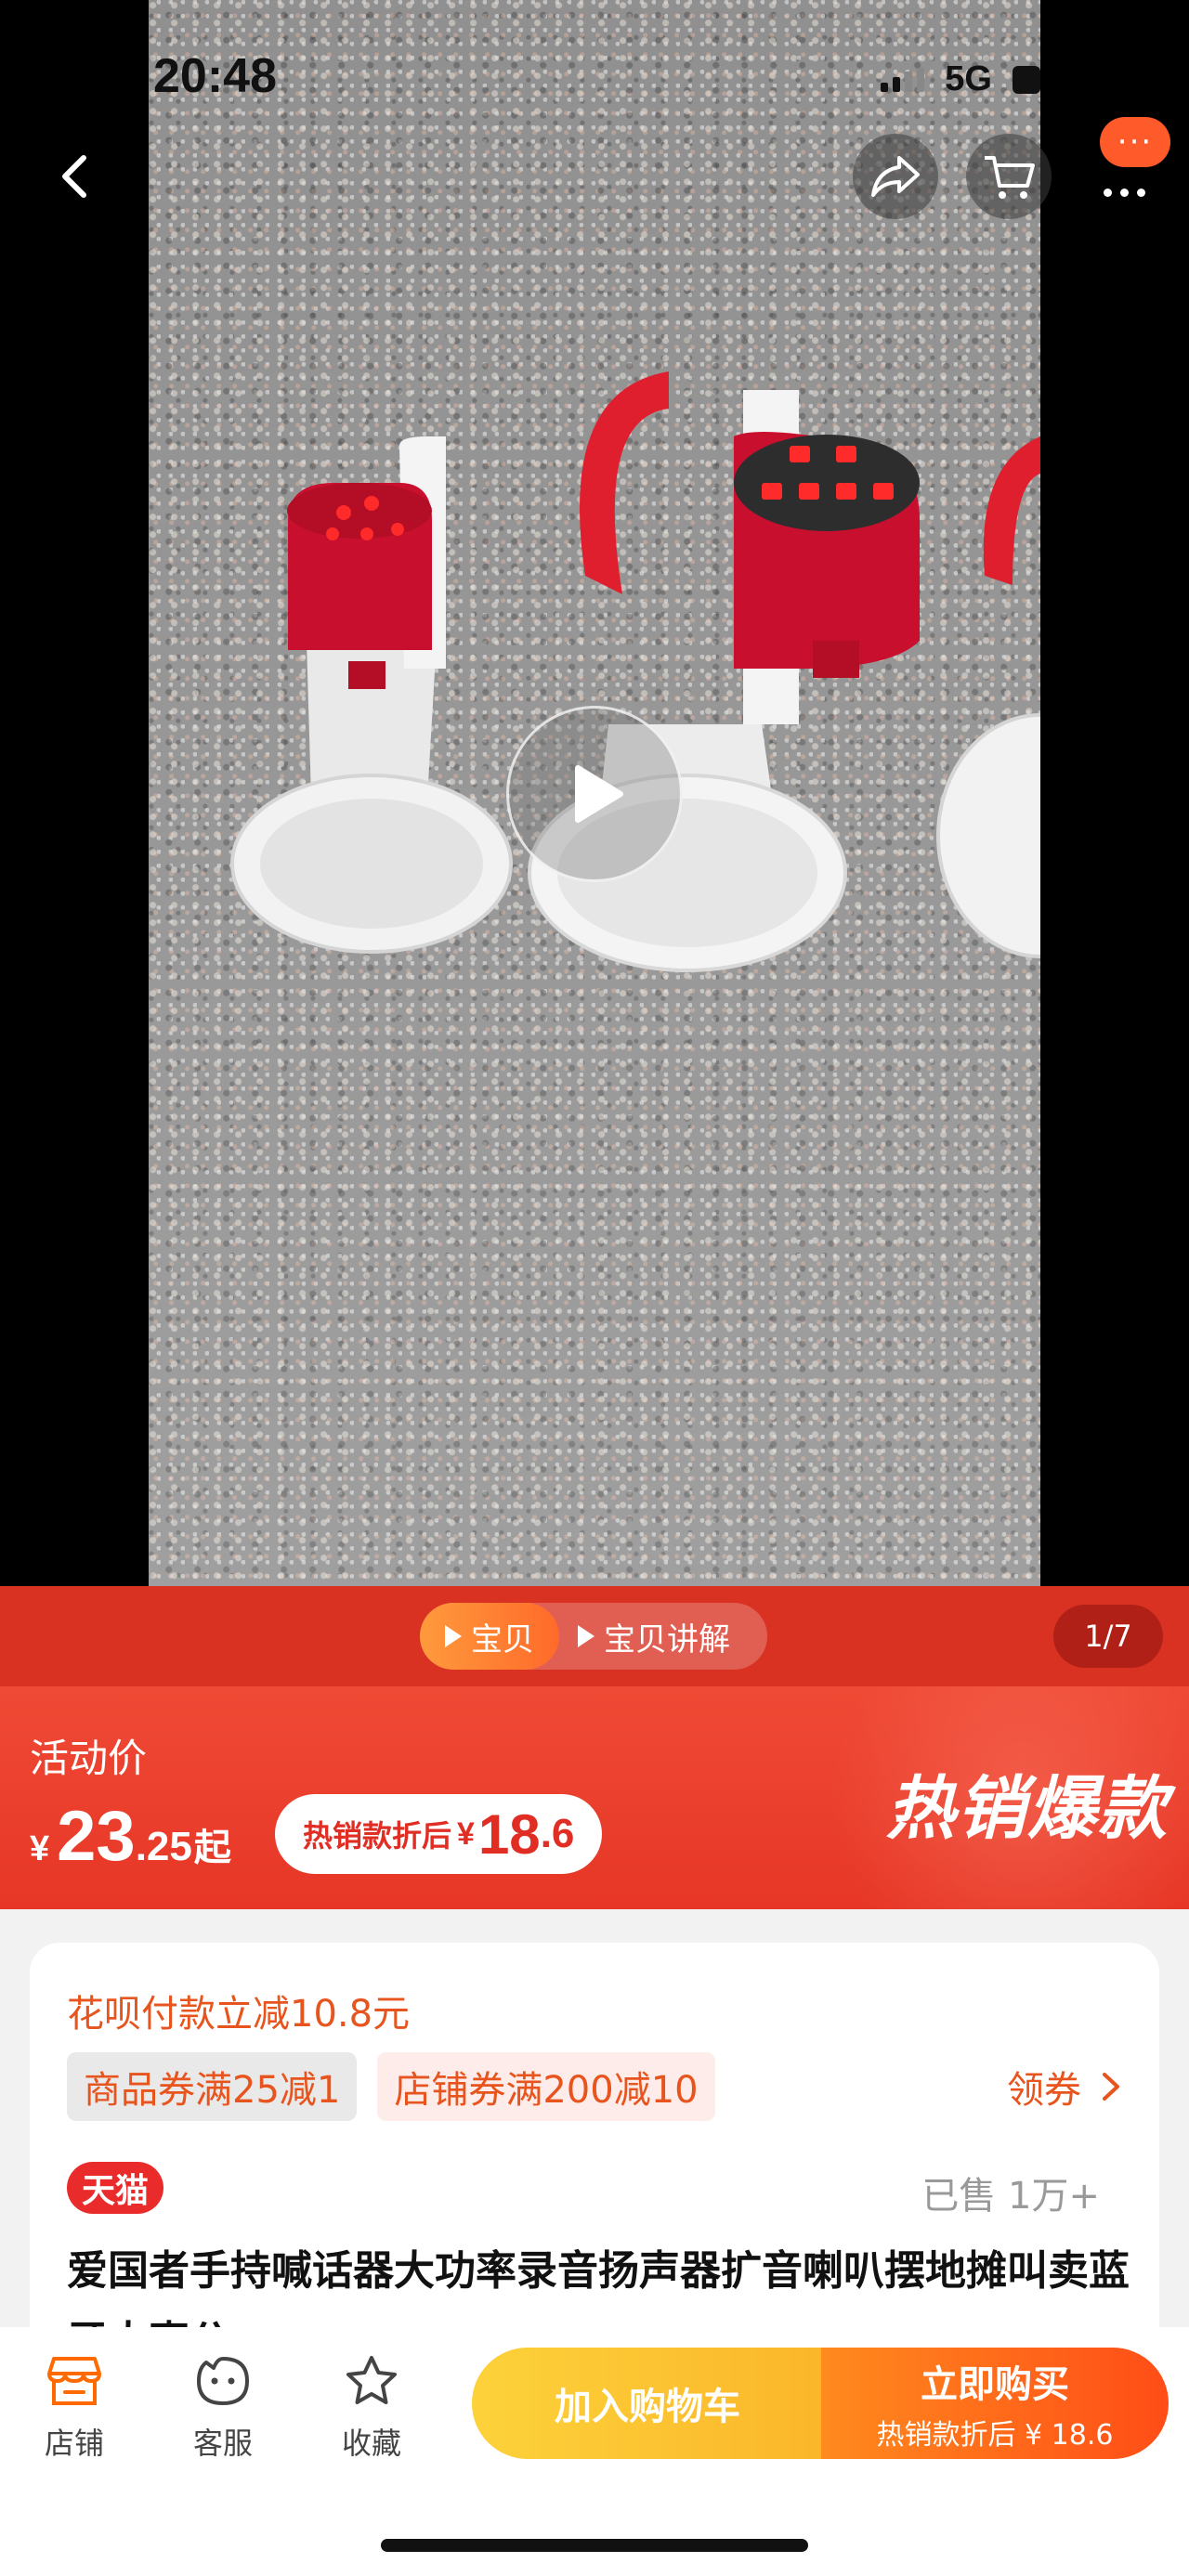  I want to click on message-badge: ···, so click(1135, 142).